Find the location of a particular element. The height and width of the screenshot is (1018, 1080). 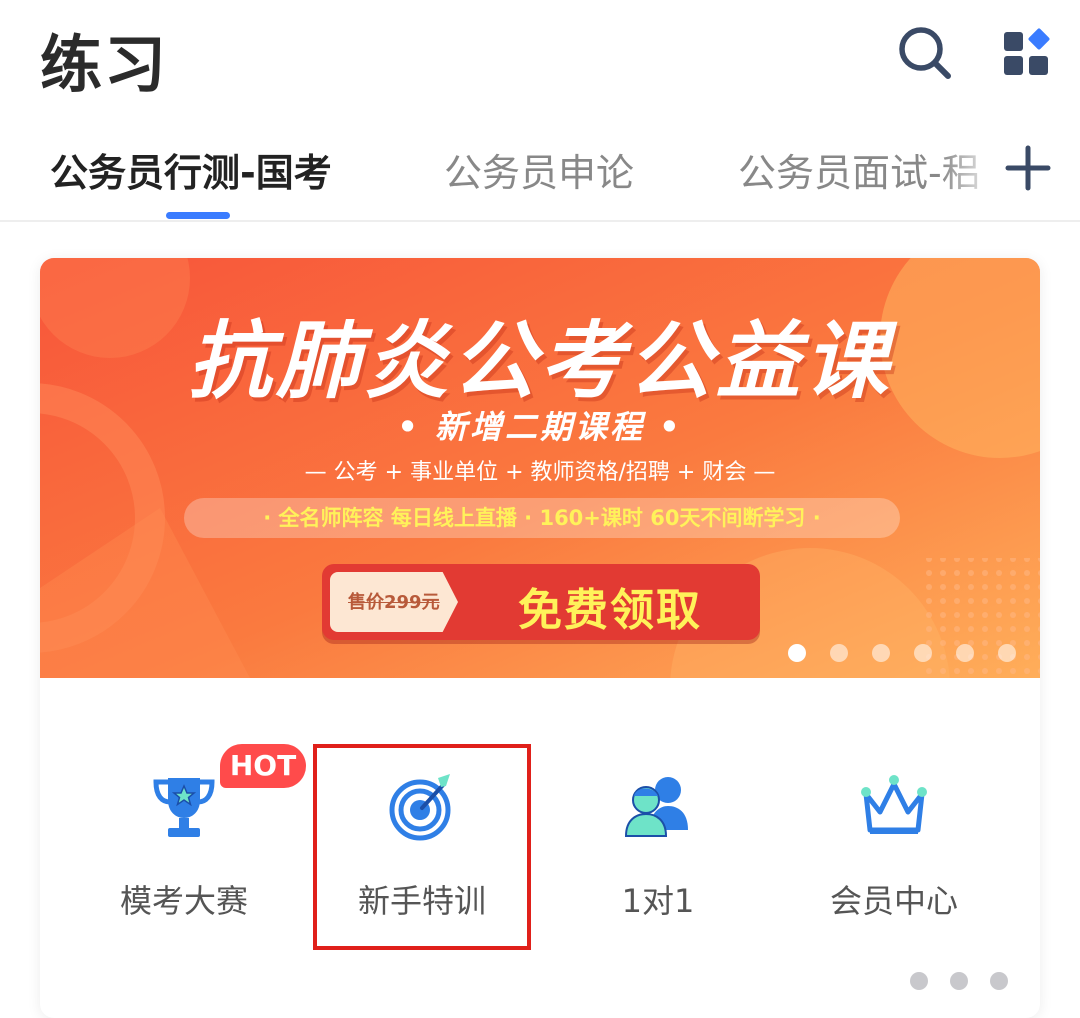

tutor-users-icon is located at coordinates (656, 807).